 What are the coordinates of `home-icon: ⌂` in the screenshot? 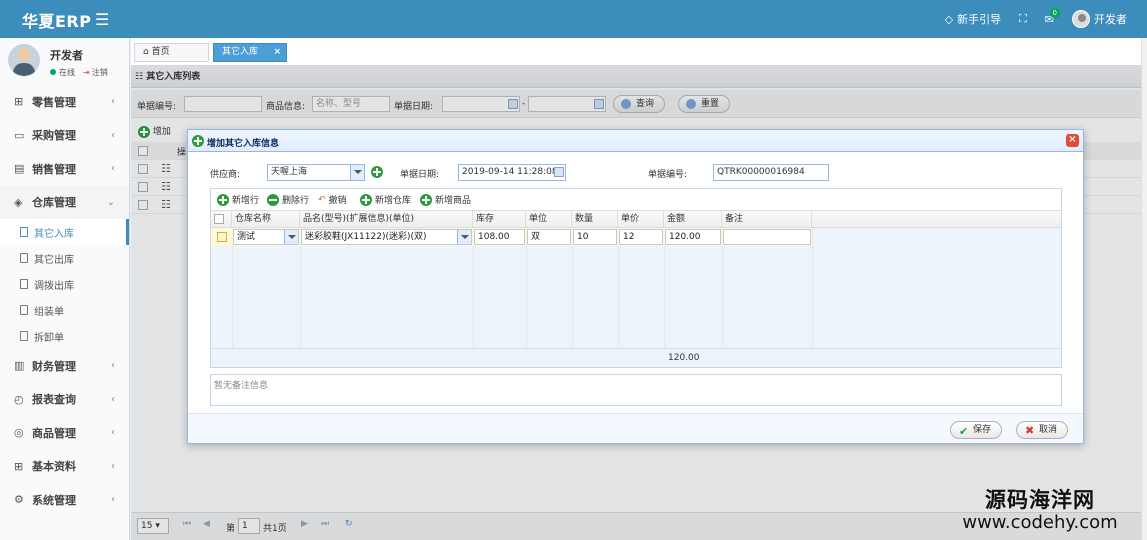 It's located at (146, 52).